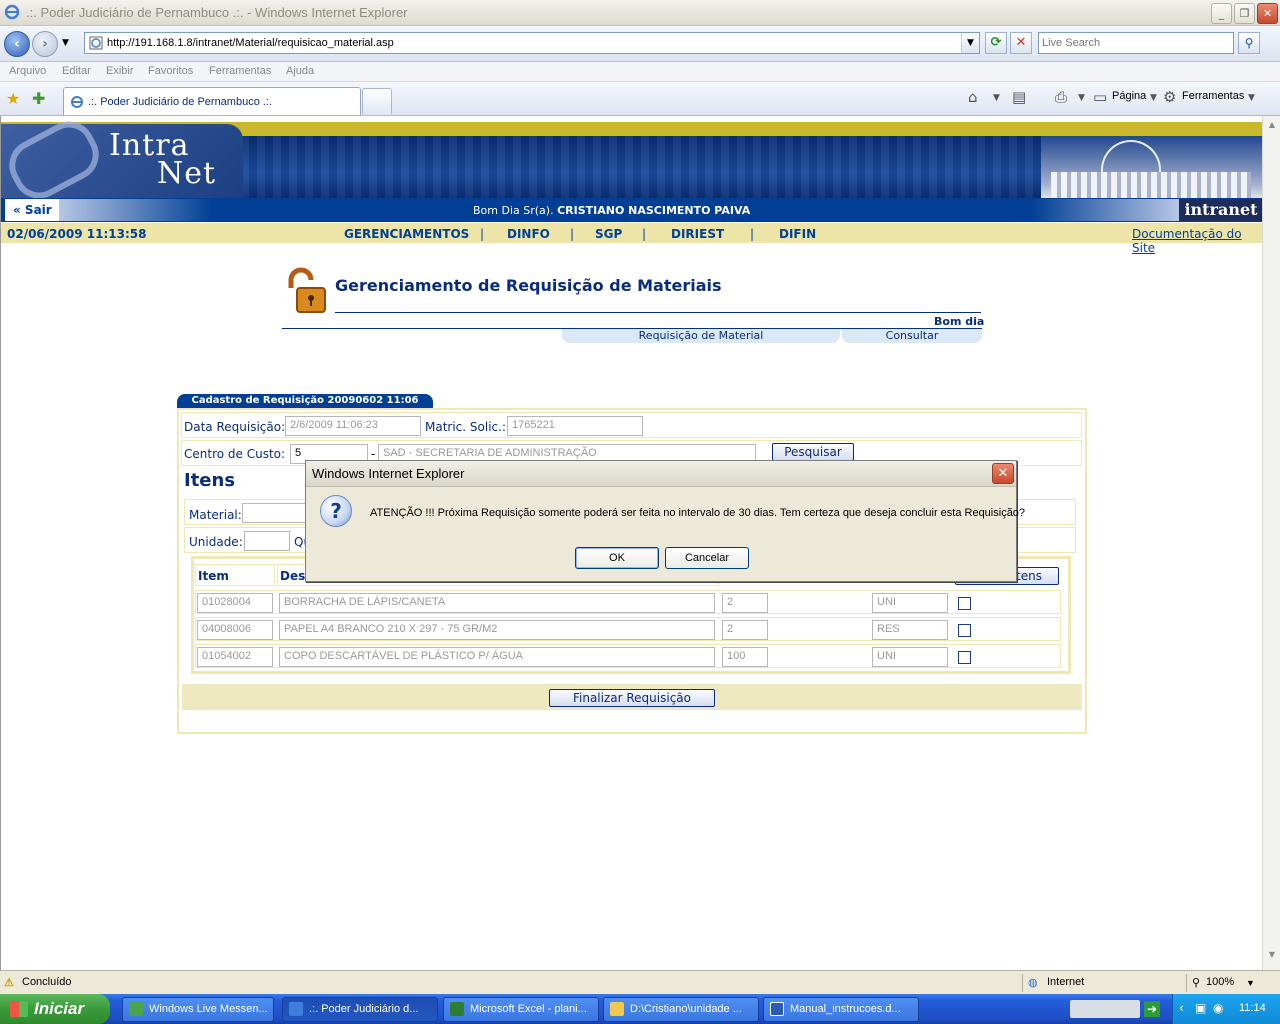 The width and height of the screenshot is (1280, 1024). Describe the element at coordinates (996, 98) in the screenshot. I see `home-dropdown-icon: ▼` at that location.